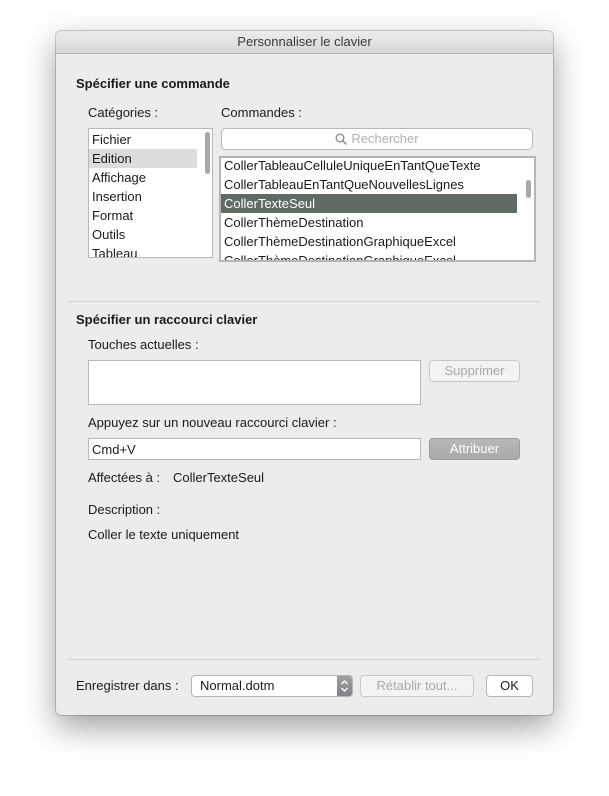 This screenshot has width=609, height=796. Describe the element at coordinates (369, 203) in the screenshot. I see `command-item-selected: CollerTexteSeul` at that location.